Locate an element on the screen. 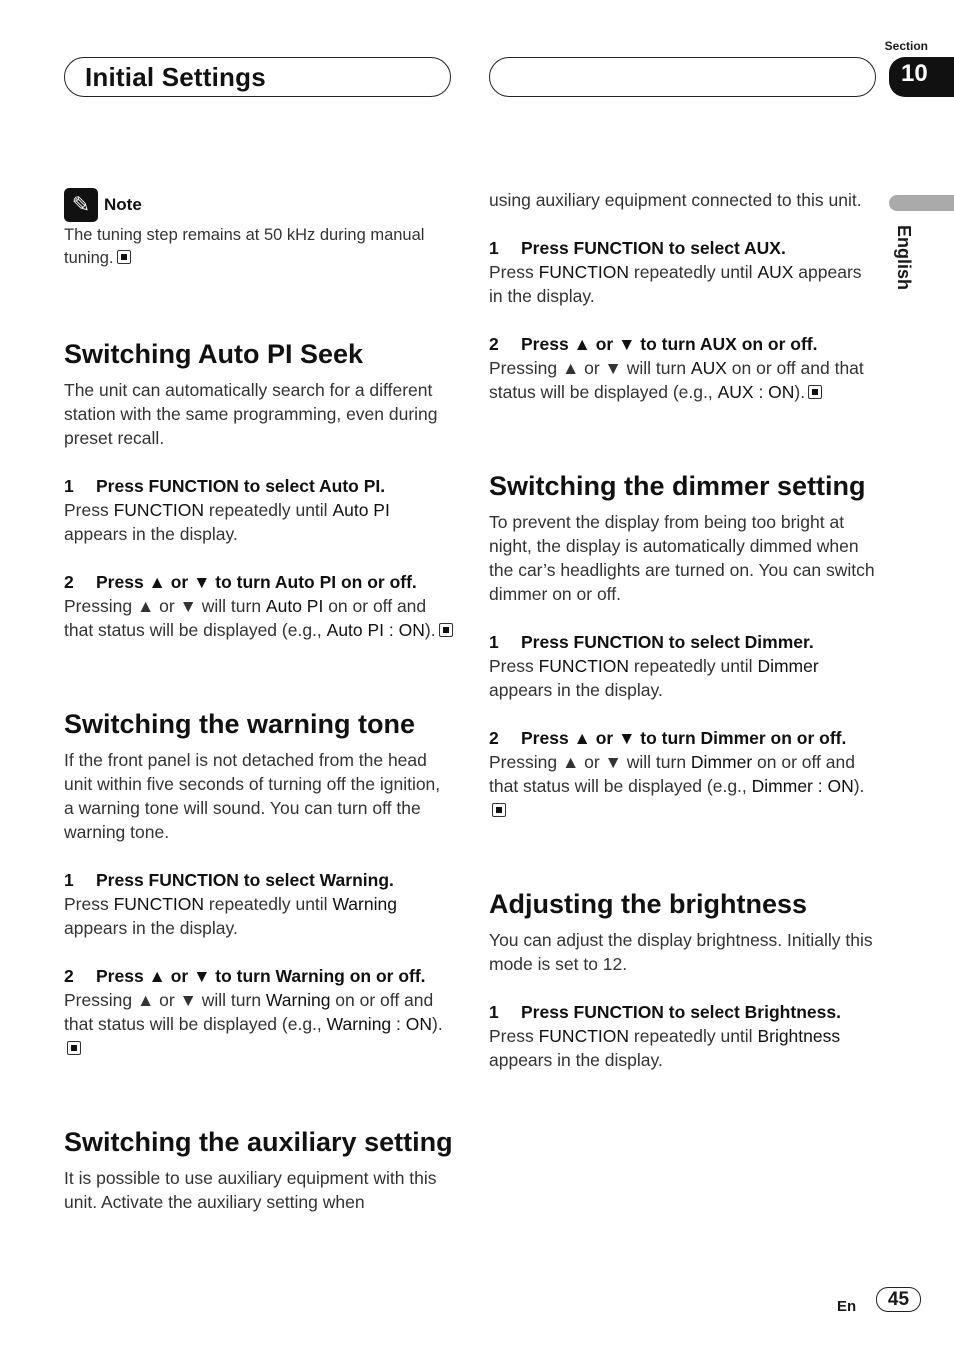 This screenshot has height=1352, width=954. note-label: Note is located at coordinates (123, 204).